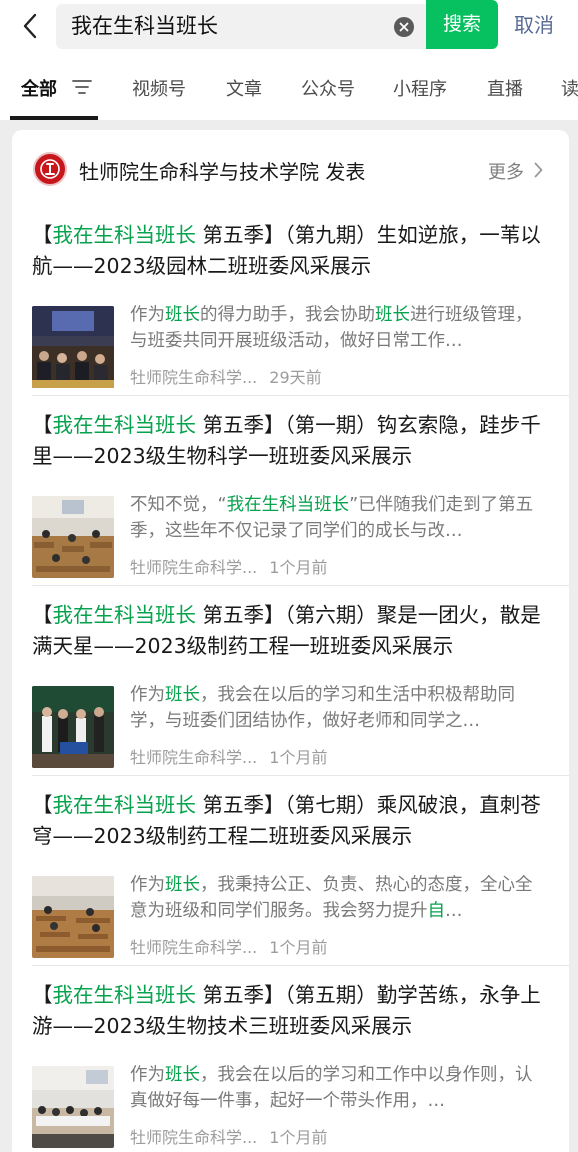 The image size is (578, 1152). Describe the element at coordinates (159, 88) in the screenshot. I see `tab-channels: 视频号` at that location.